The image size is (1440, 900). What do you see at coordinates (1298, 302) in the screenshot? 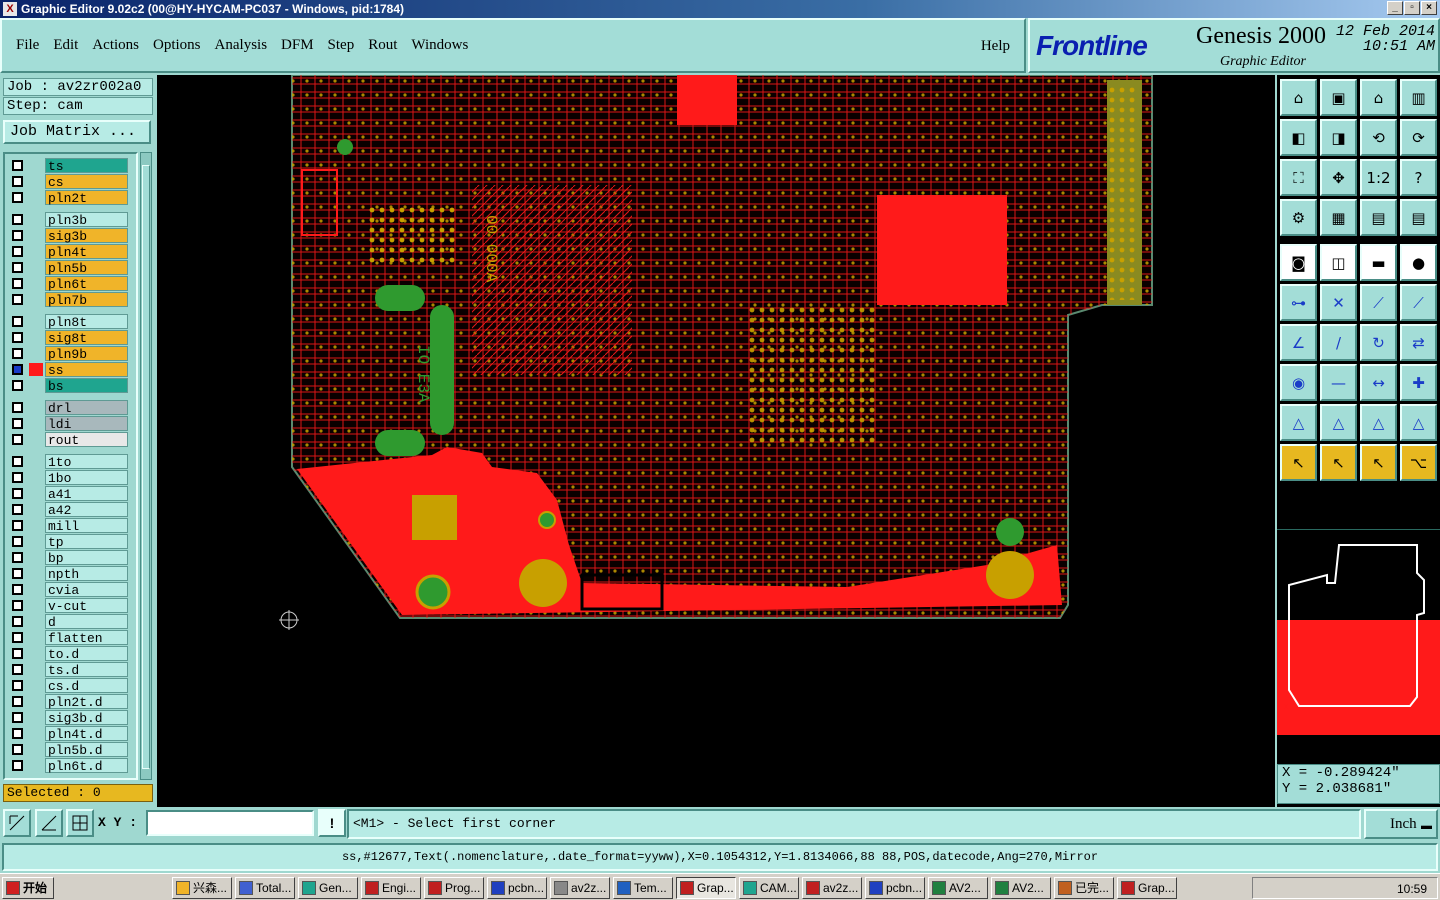
I see `node-link-icon: ⊶` at bounding box center [1298, 302].